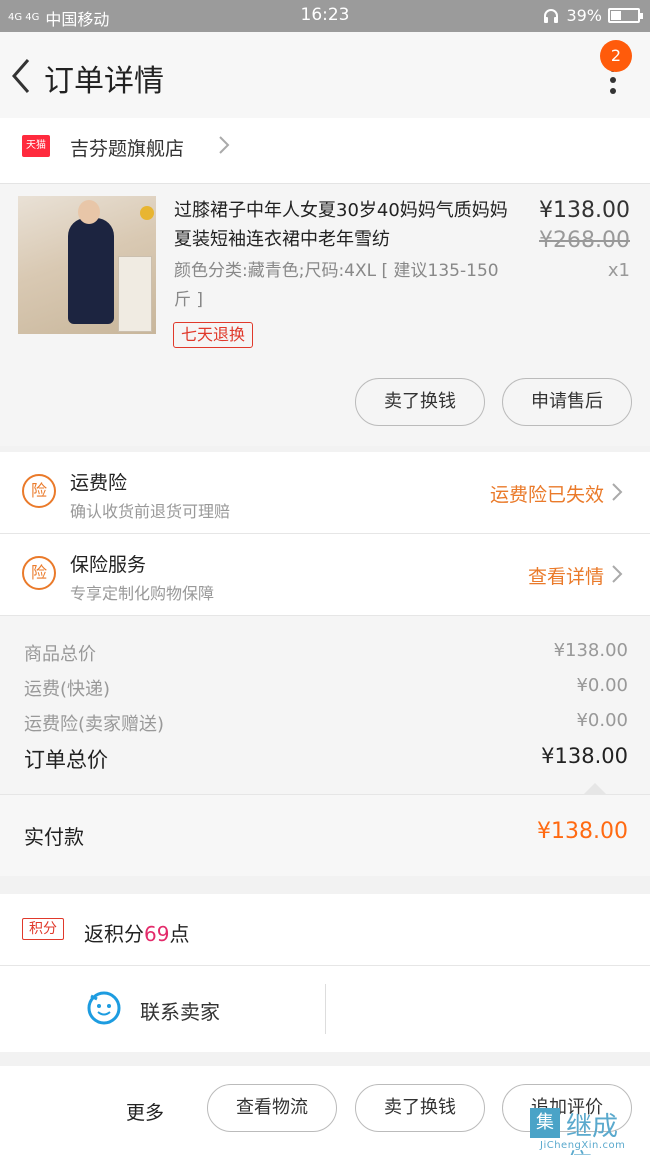 This screenshot has width=650, height=1155. What do you see at coordinates (87, 265) in the screenshot?
I see `product-image` at bounding box center [87, 265].